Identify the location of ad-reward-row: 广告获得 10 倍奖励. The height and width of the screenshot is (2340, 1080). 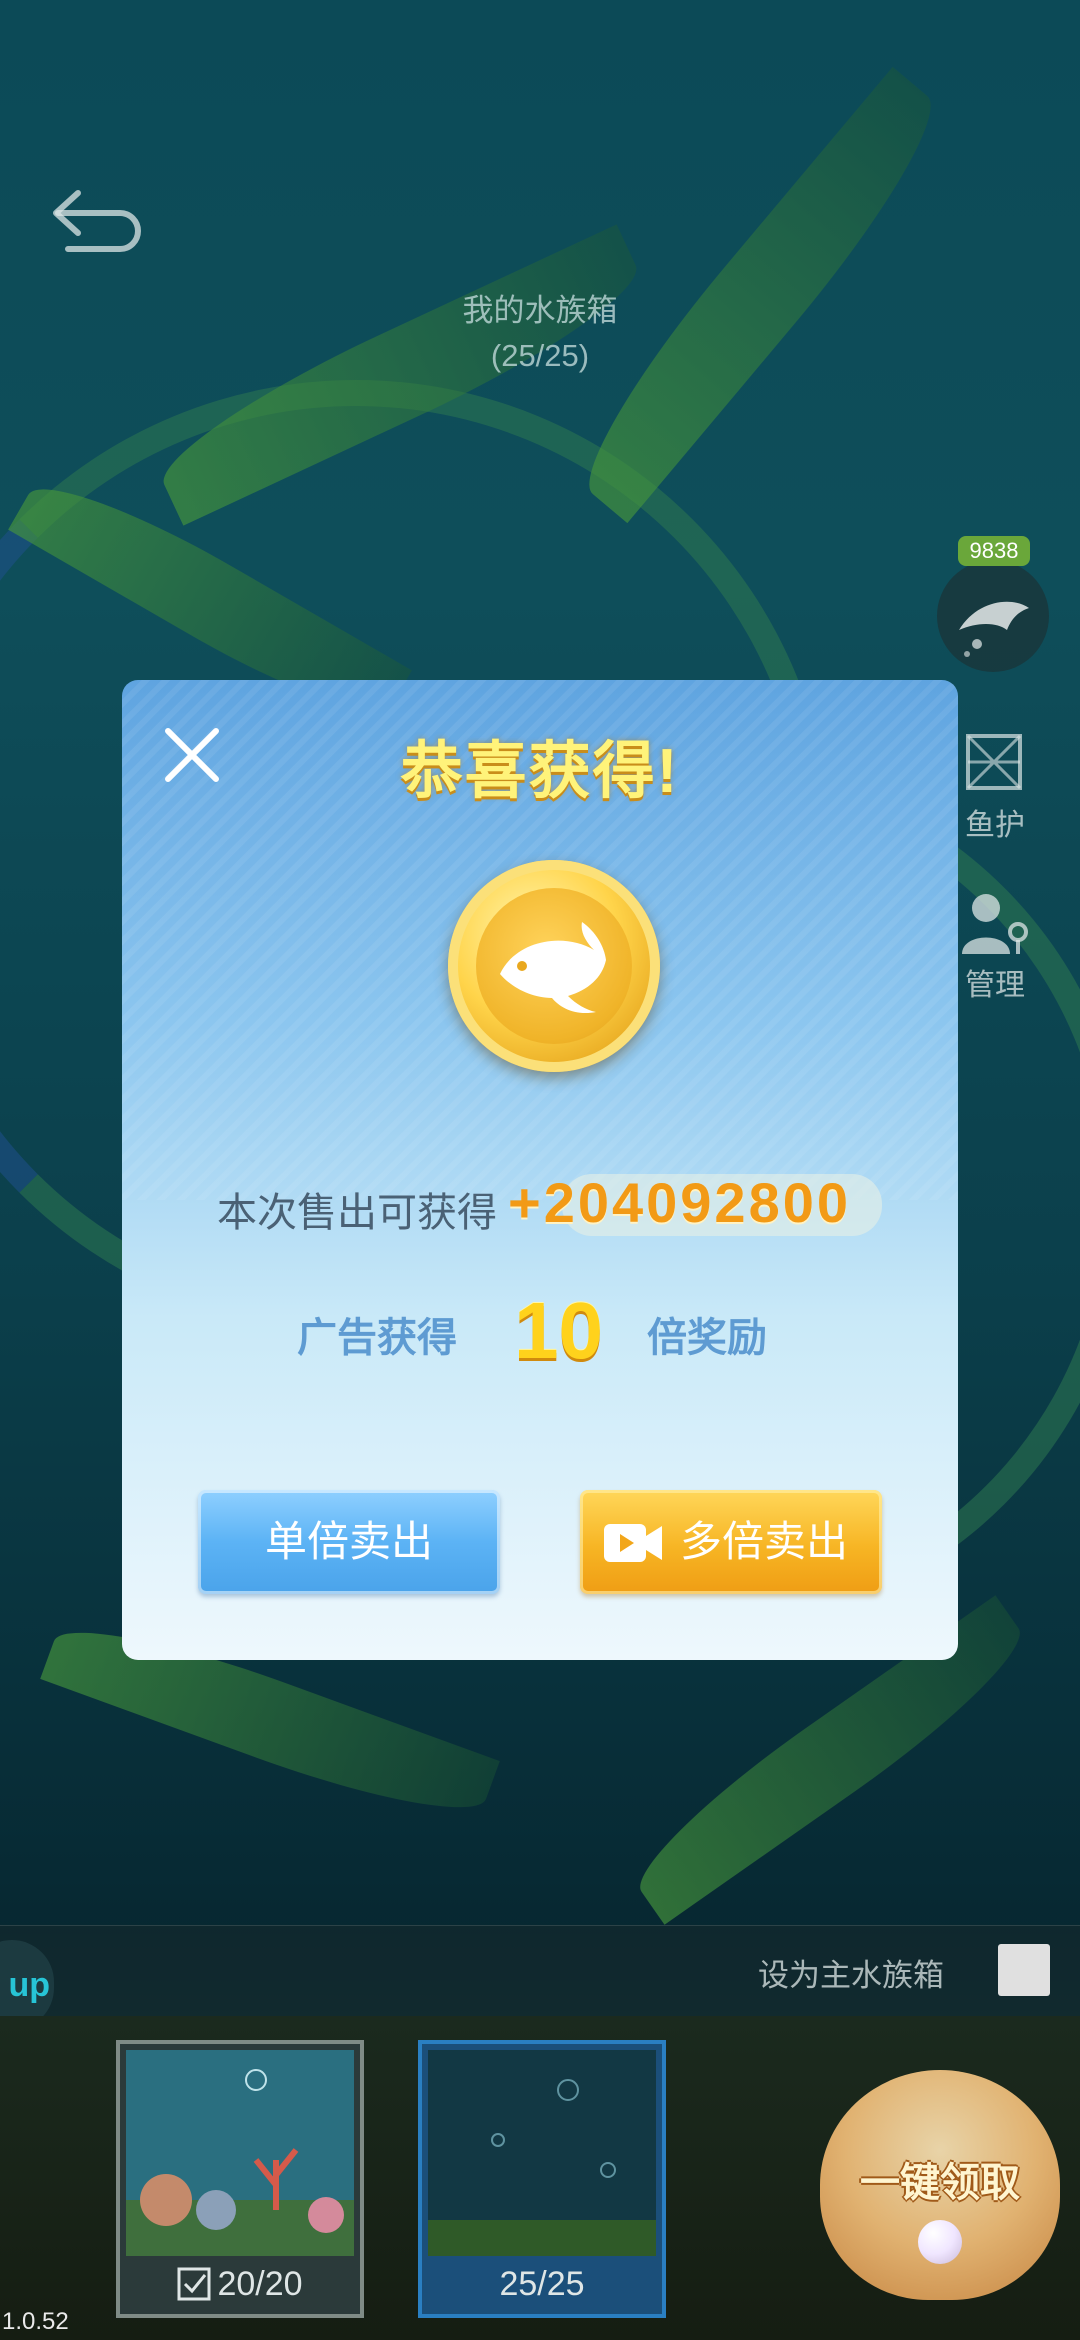
(540, 1330).